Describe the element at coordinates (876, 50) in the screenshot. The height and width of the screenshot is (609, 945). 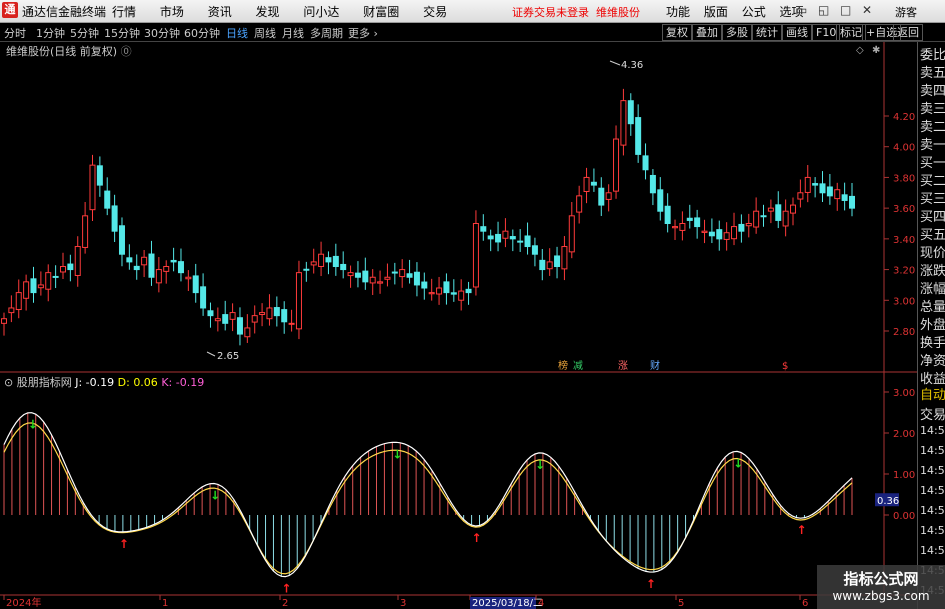
I see `settings-icon: ✱` at that location.